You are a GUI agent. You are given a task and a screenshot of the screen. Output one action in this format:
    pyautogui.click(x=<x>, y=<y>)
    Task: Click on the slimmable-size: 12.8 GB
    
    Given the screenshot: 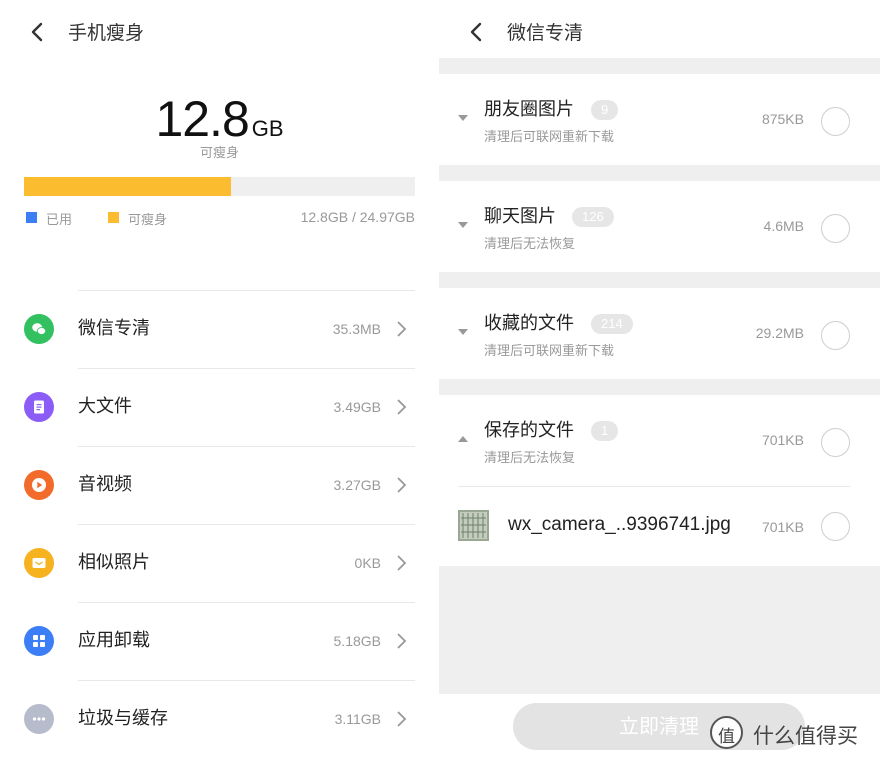 What is the action you would take?
    pyautogui.click(x=219, y=119)
    